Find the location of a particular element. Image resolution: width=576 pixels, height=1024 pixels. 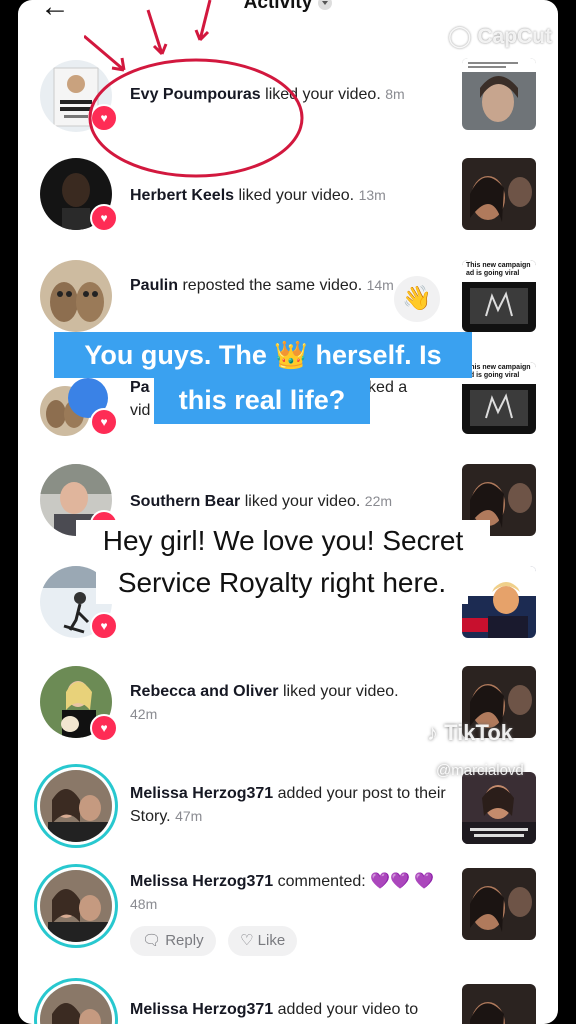

tiktok-watermark: ♪ TikTok is located at coordinates (470, 732).